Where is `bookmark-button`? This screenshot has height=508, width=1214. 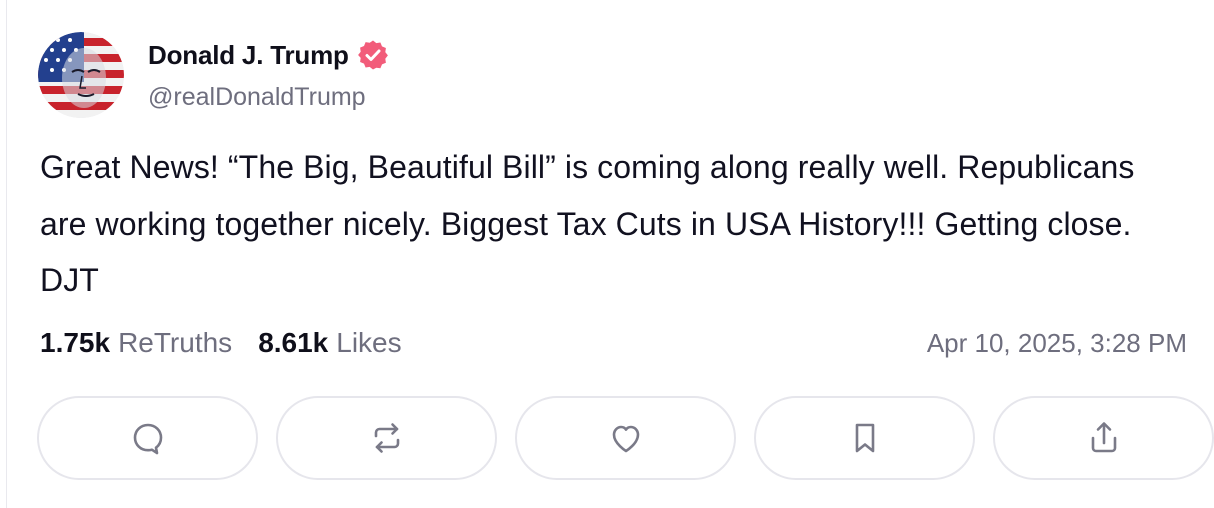 bookmark-button is located at coordinates (864, 438).